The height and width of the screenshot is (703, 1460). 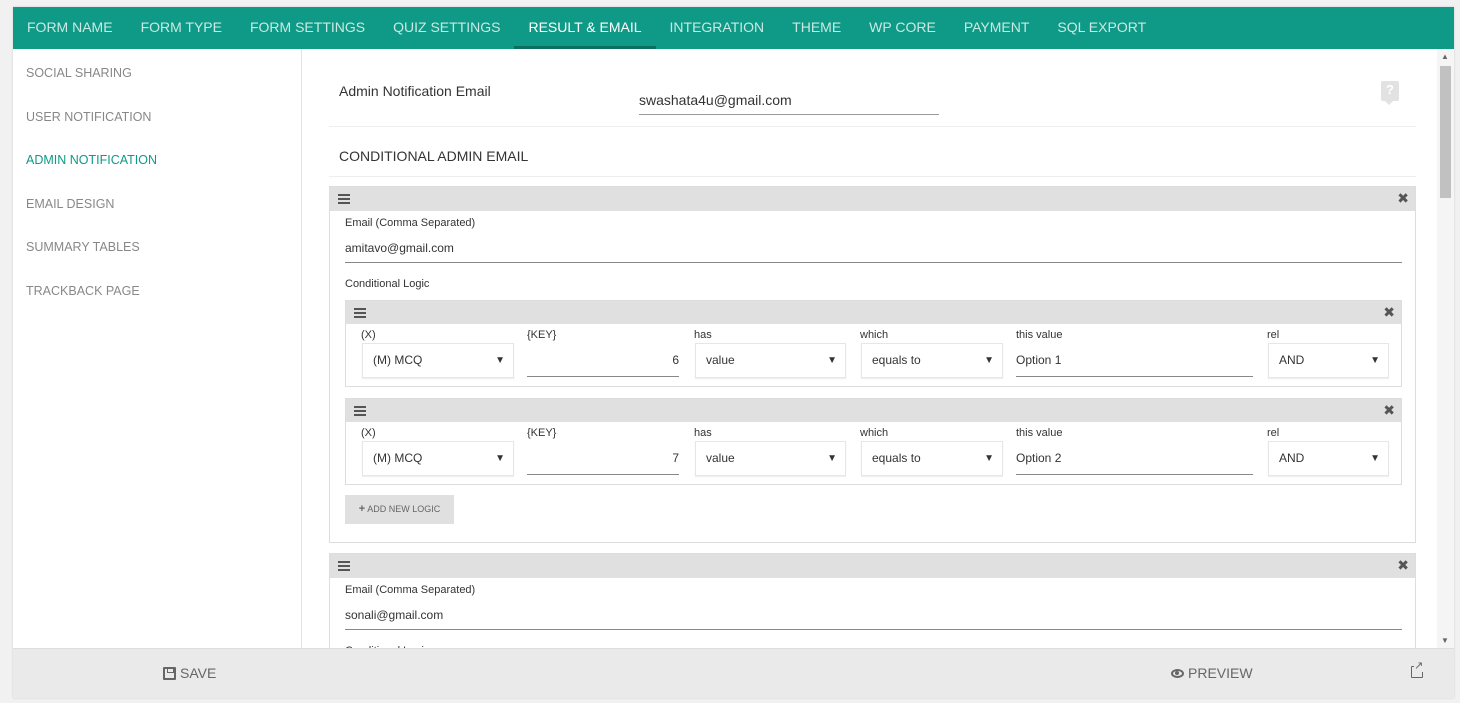 What do you see at coordinates (872, 152) in the screenshot?
I see `conditional-section-header: CONDITIONAL ADMIN EMAIL` at bounding box center [872, 152].